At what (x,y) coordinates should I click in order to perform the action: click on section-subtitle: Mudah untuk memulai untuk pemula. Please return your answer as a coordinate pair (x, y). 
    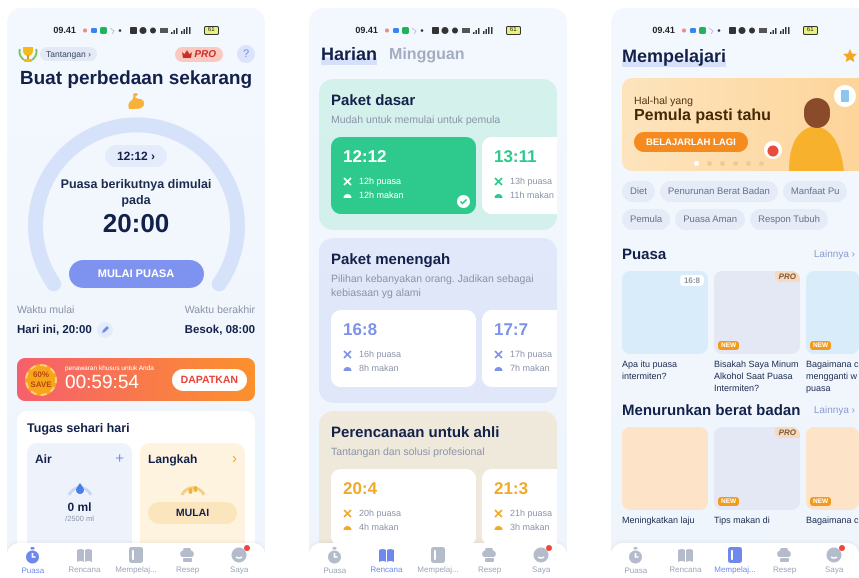
    Looking at the image, I should click on (416, 120).